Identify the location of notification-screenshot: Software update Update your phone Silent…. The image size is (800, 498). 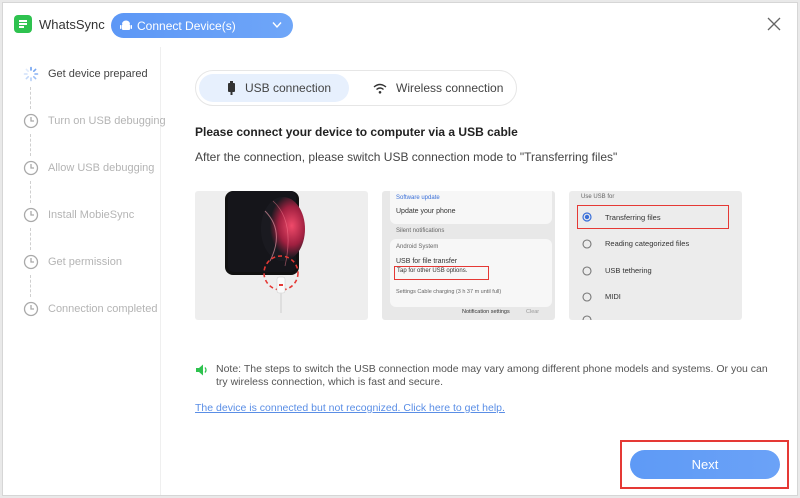
(468, 255).